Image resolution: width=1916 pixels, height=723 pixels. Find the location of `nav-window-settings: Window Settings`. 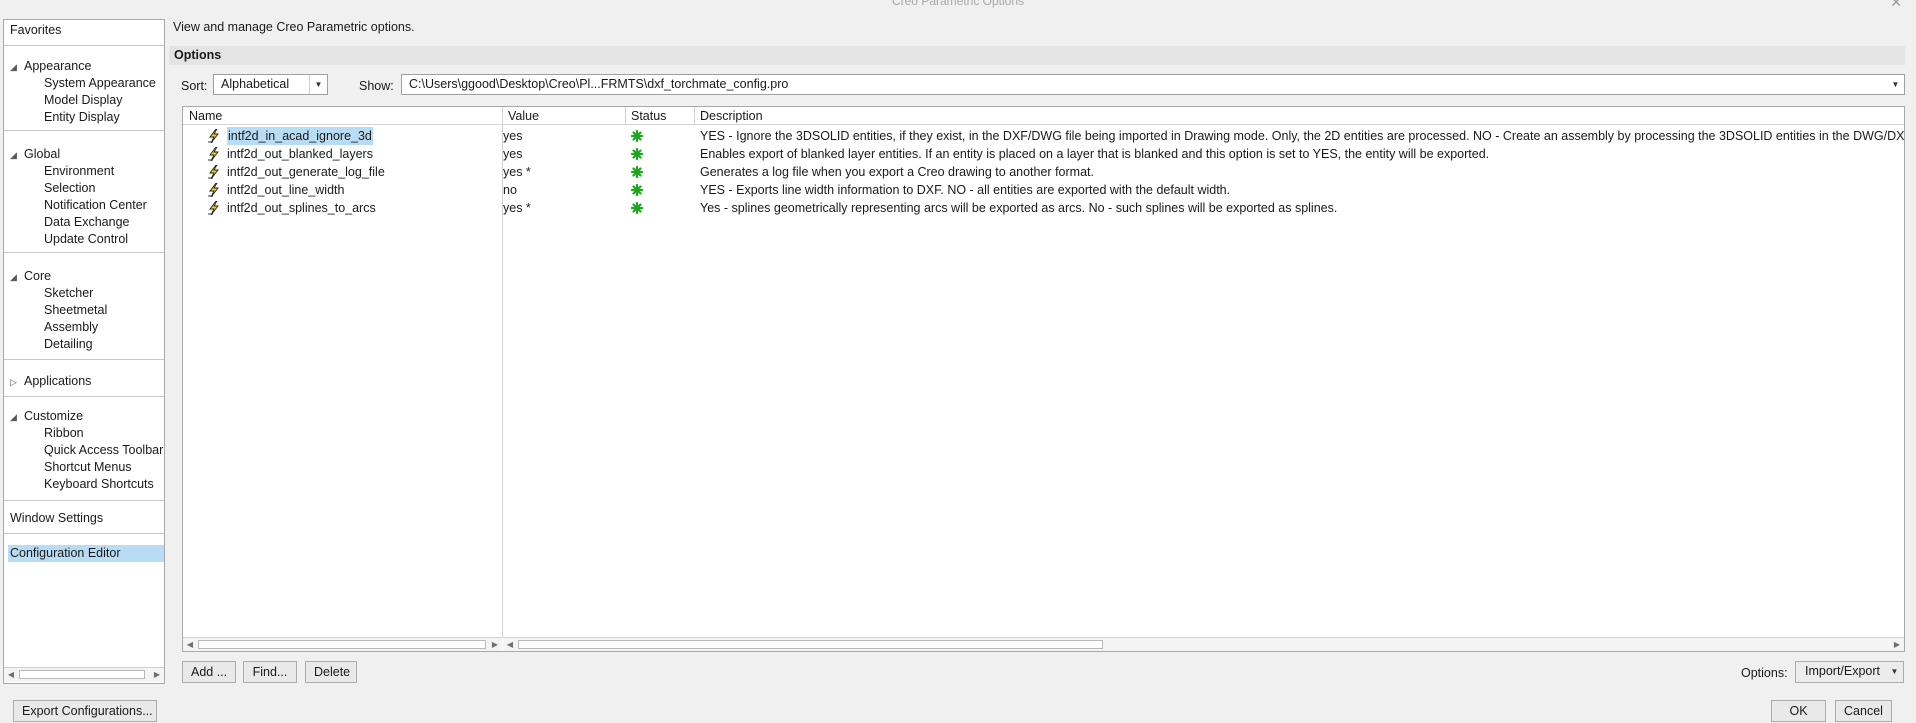

nav-window-settings: Window Settings is located at coordinates (56, 518).